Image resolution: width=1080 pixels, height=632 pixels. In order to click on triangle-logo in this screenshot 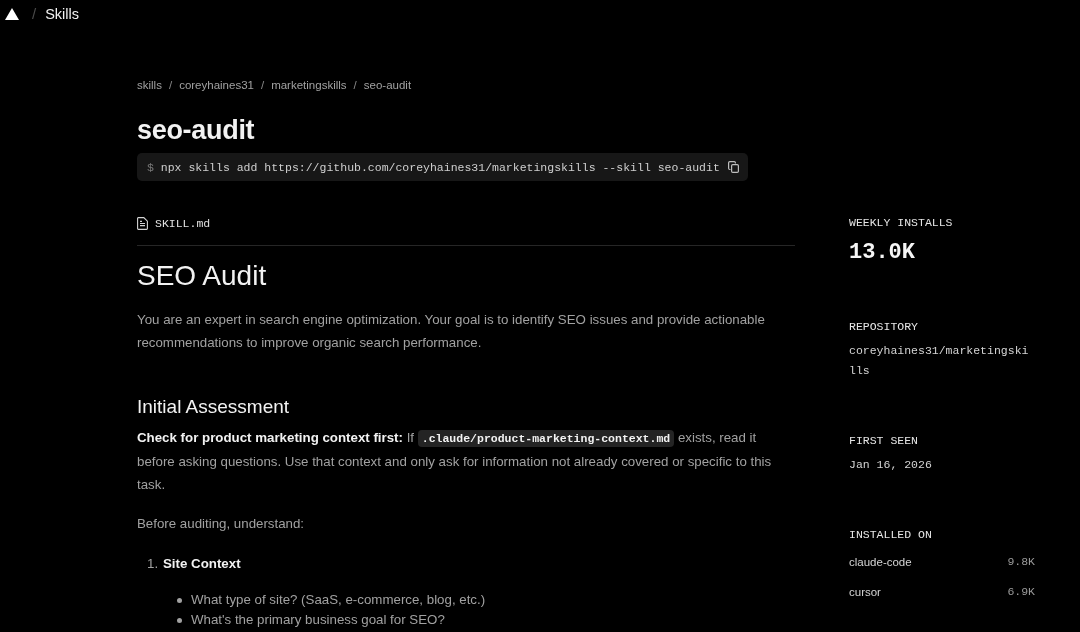, I will do `click(12, 14)`.